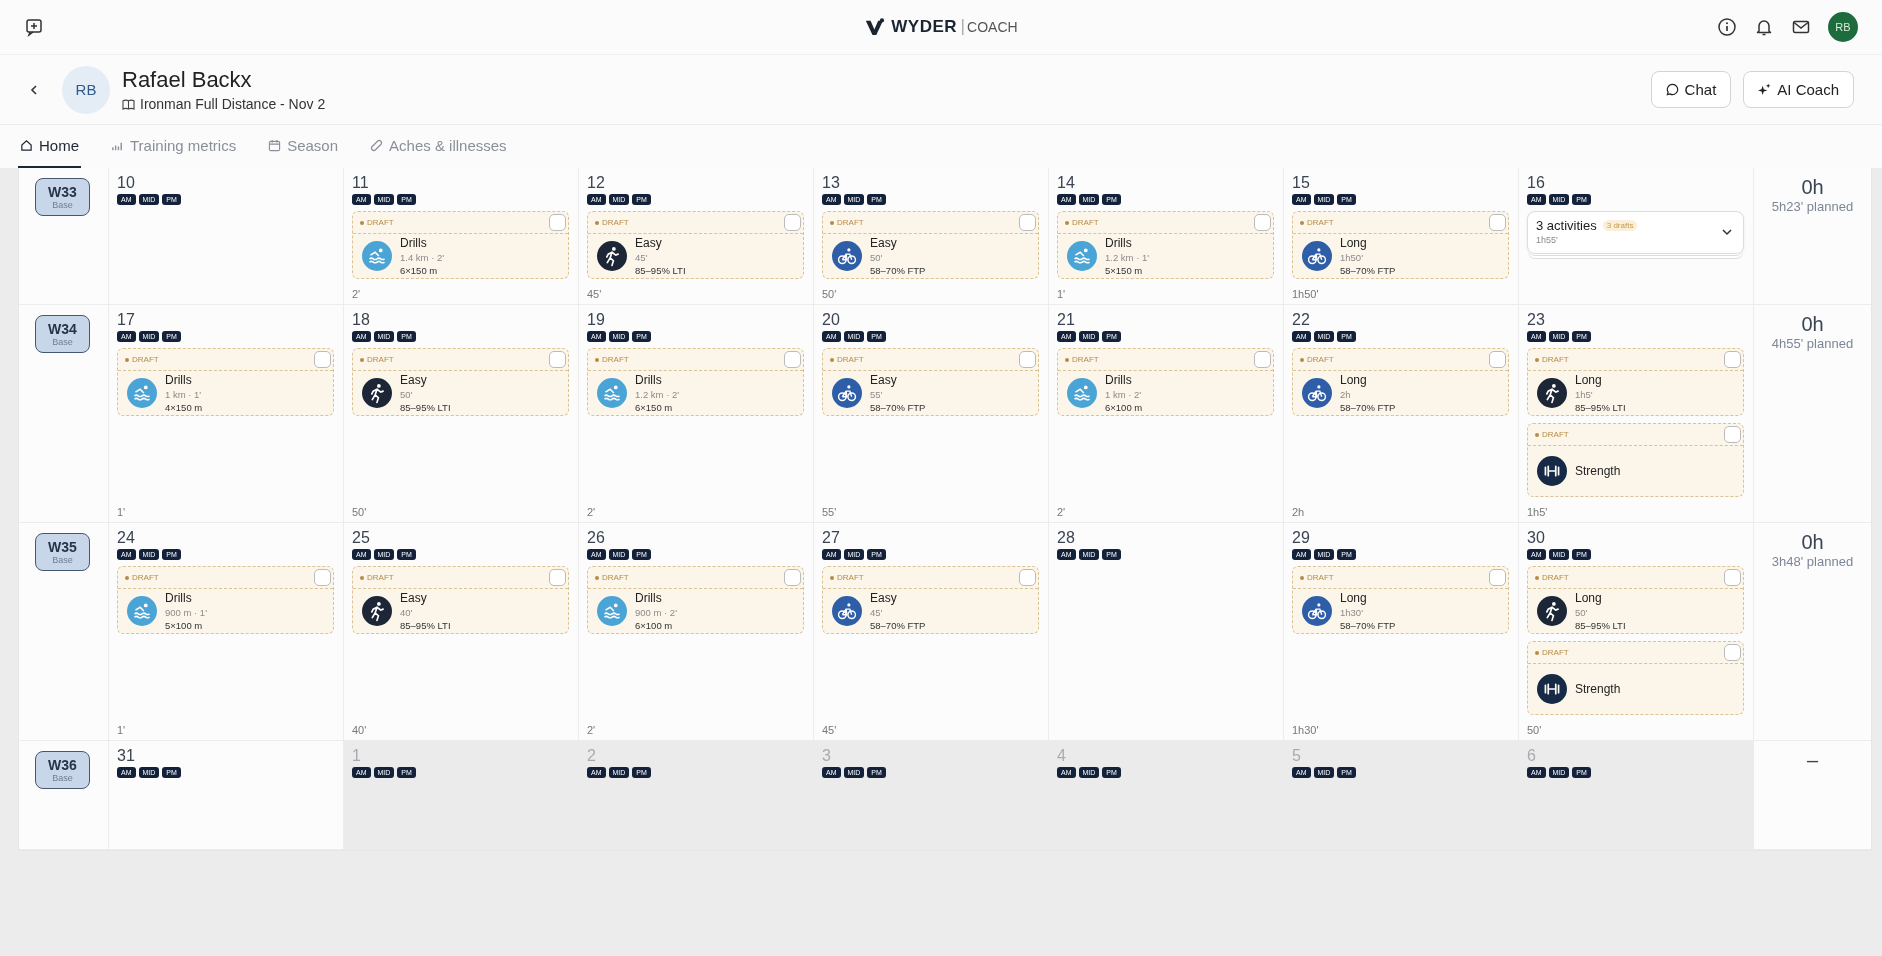 The width and height of the screenshot is (1882, 956). Describe the element at coordinates (425, 625) in the screenshot. I see `activity-detail: 85–95% LTI` at that location.